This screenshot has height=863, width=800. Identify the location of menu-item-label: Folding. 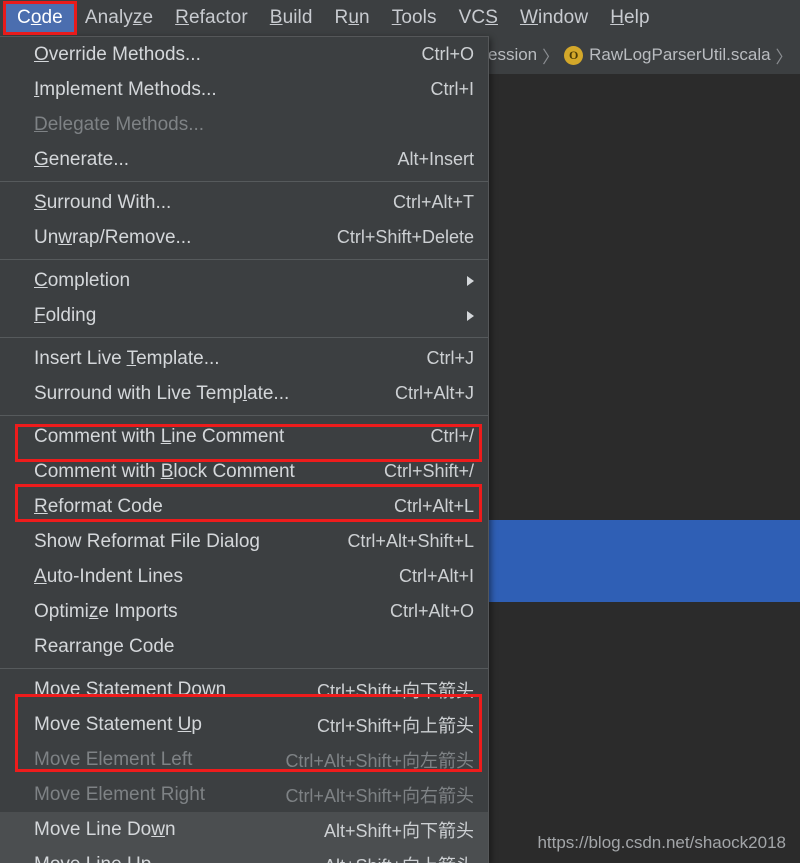
(65, 315).